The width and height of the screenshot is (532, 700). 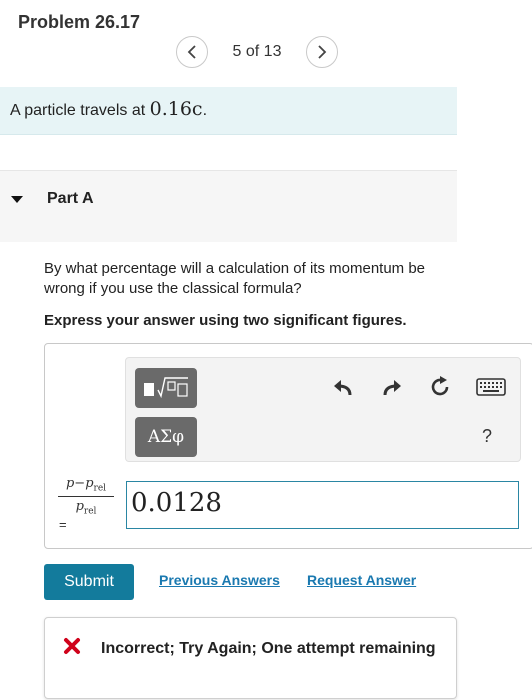 What do you see at coordinates (322, 505) in the screenshot?
I see `answer-input: 0.0128` at bounding box center [322, 505].